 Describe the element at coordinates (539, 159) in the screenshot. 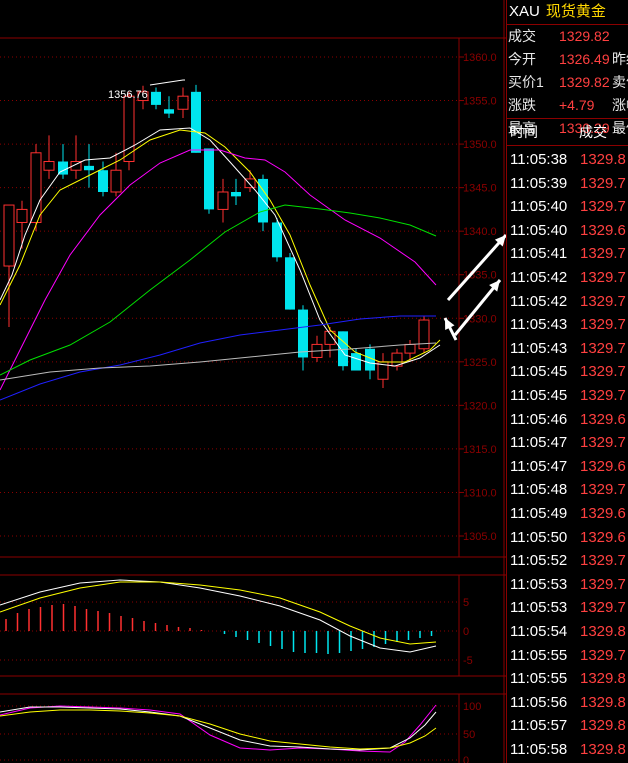

I see `tick-time: 11:05:38` at that location.